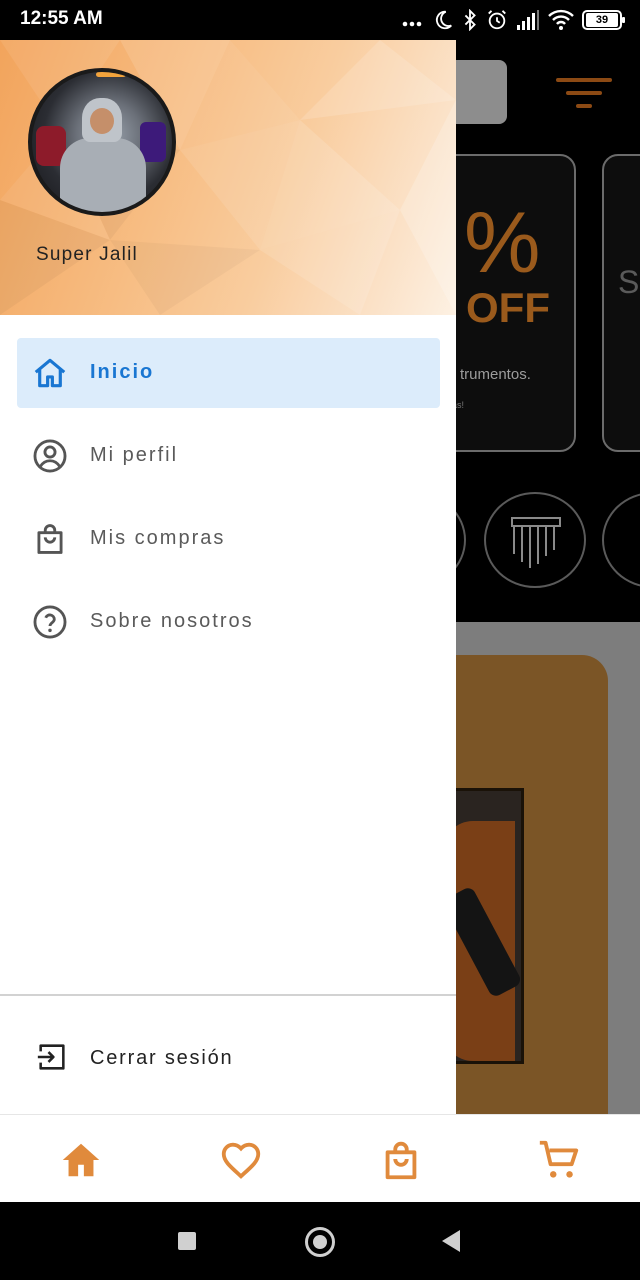  I want to click on nav-favorites-button, so click(241, 1160).